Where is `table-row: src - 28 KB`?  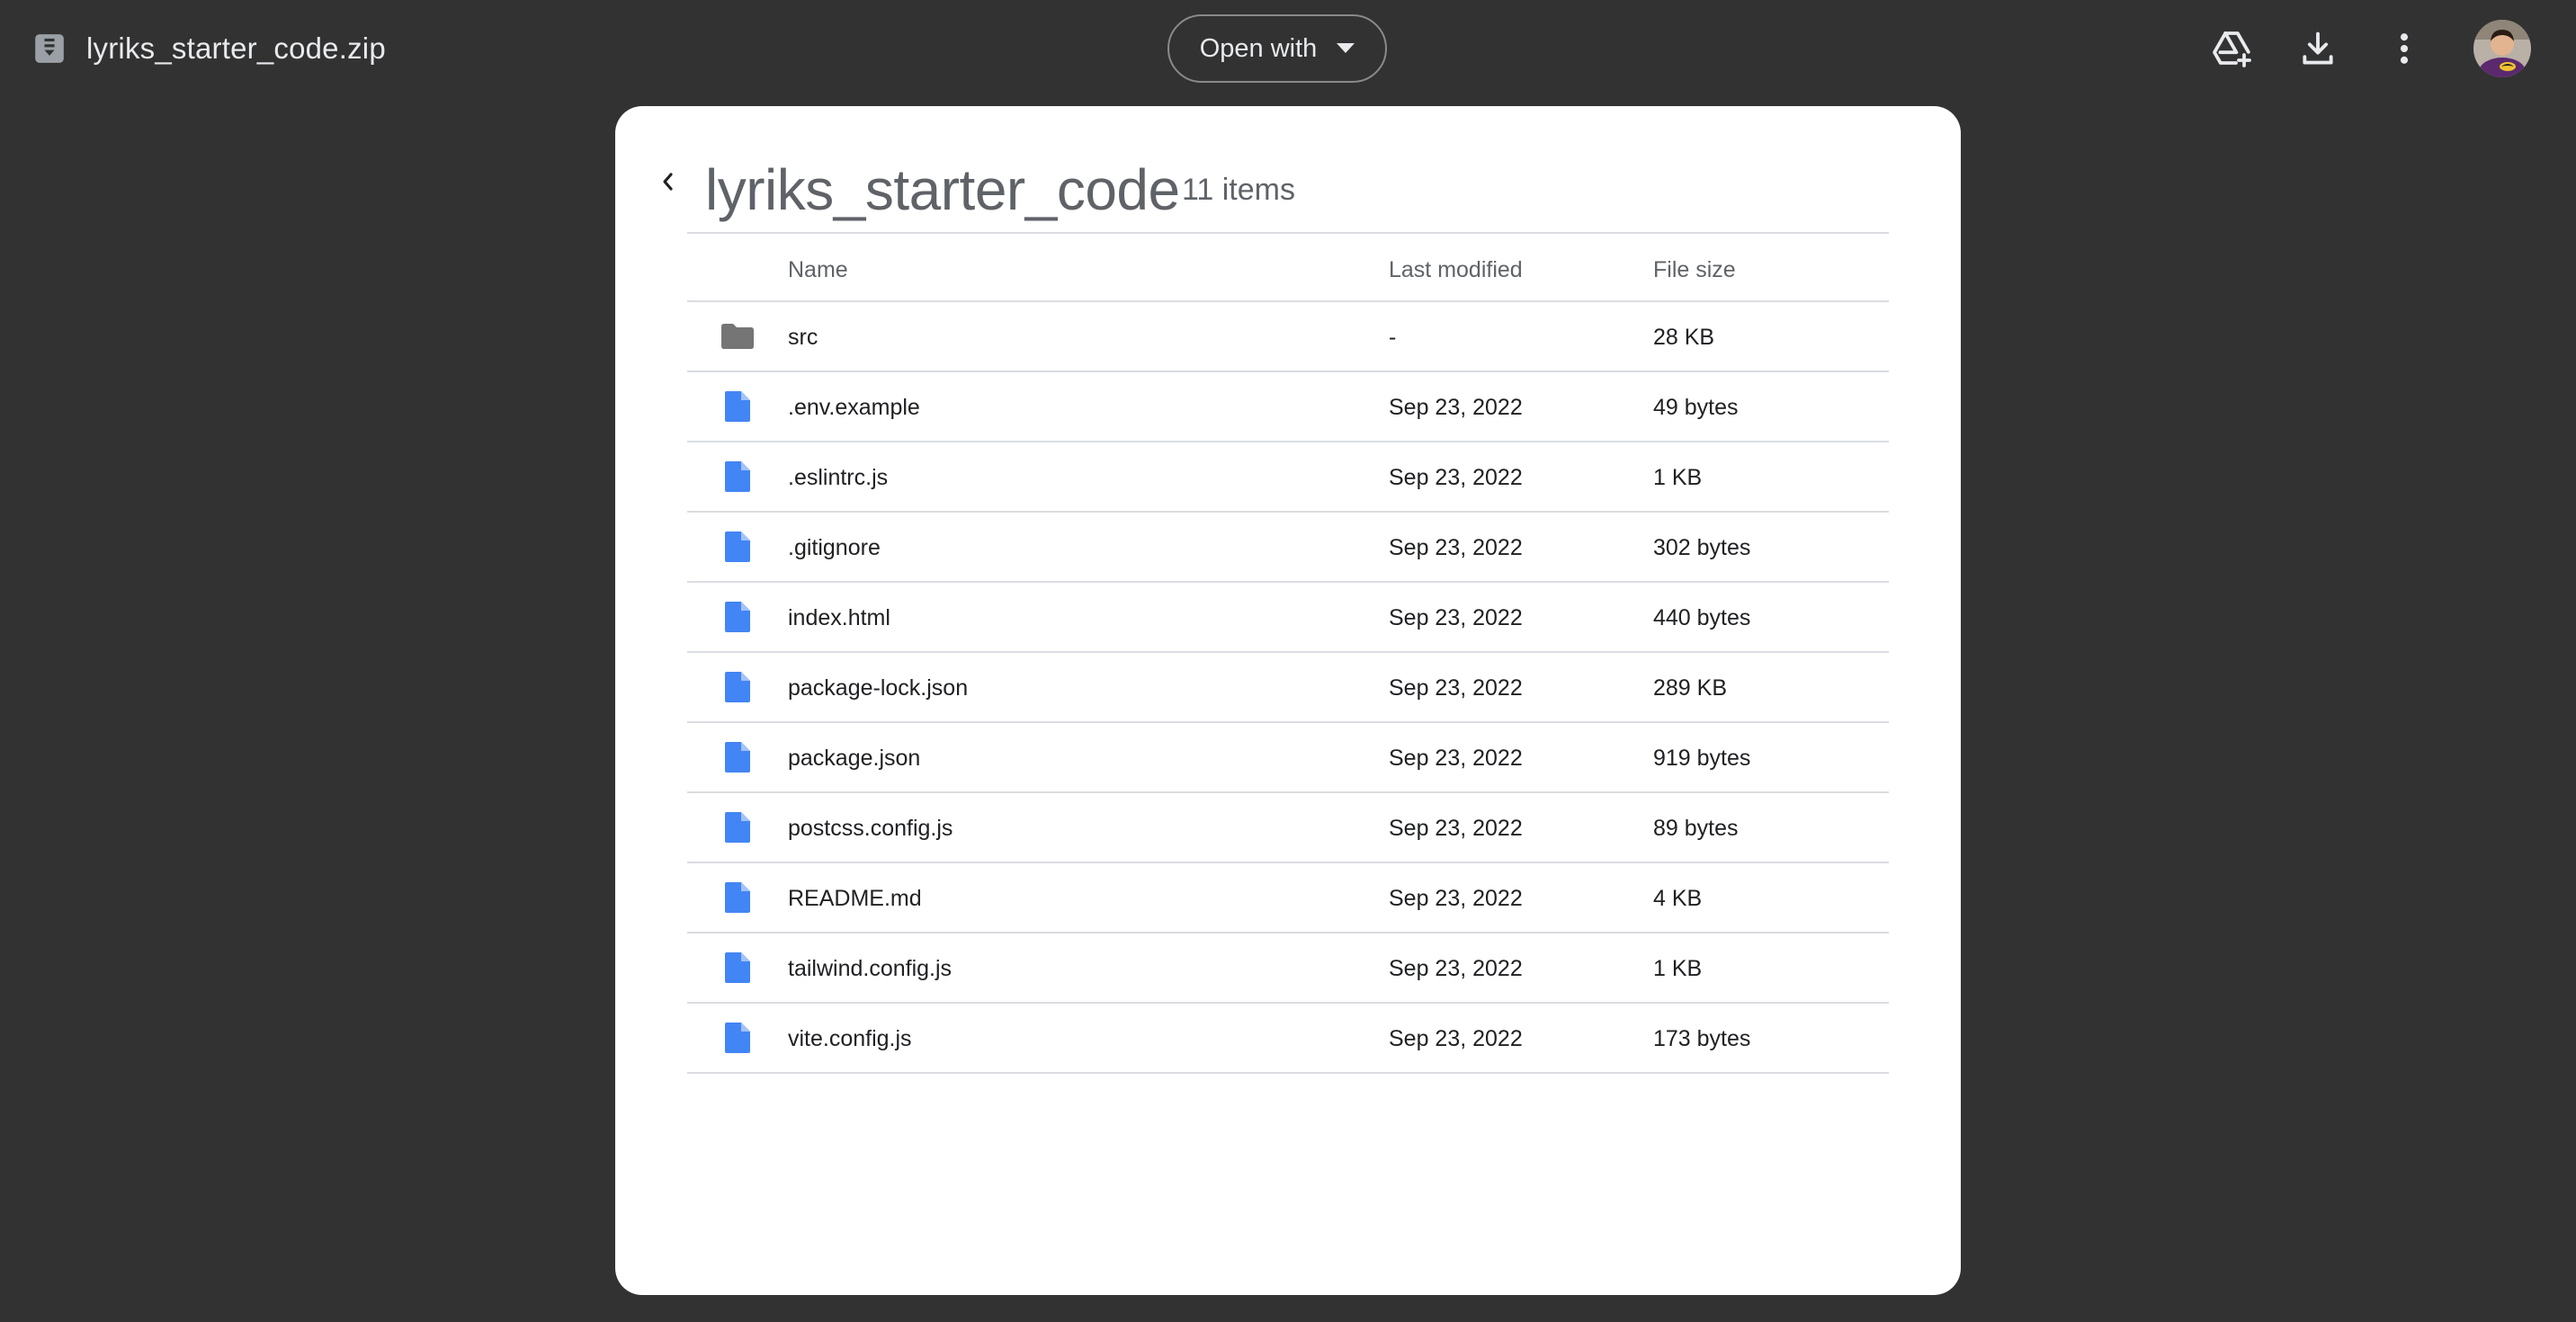 table-row: src - 28 KB is located at coordinates (1288, 337).